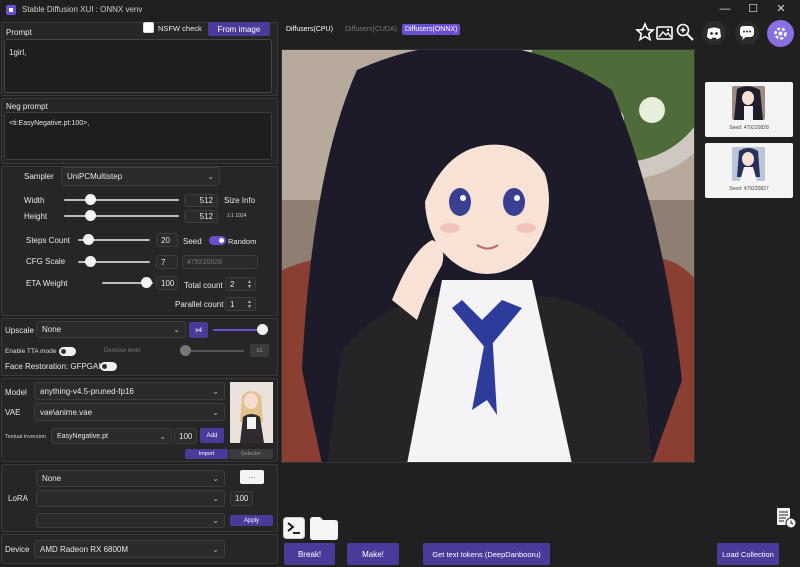 This screenshot has width=800, height=567. Describe the element at coordinates (259, 350) in the screenshot. I see `denoise-button: x1` at that location.